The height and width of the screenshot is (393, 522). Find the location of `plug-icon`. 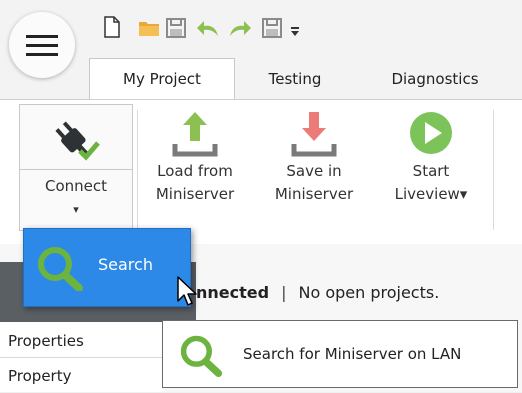

plug-icon is located at coordinates (77, 141).